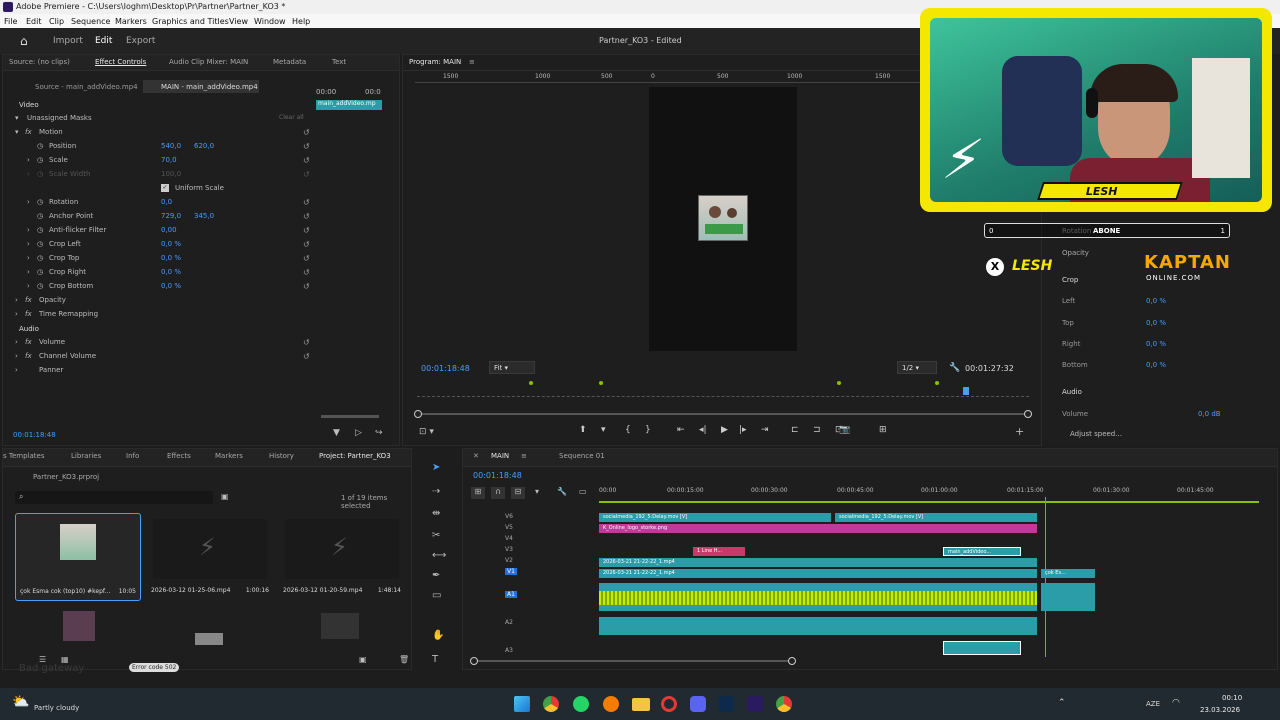  What do you see at coordinates (301, 21) in the screenshot?
I see `menu-help: Help` at bounding box center [301, 21].